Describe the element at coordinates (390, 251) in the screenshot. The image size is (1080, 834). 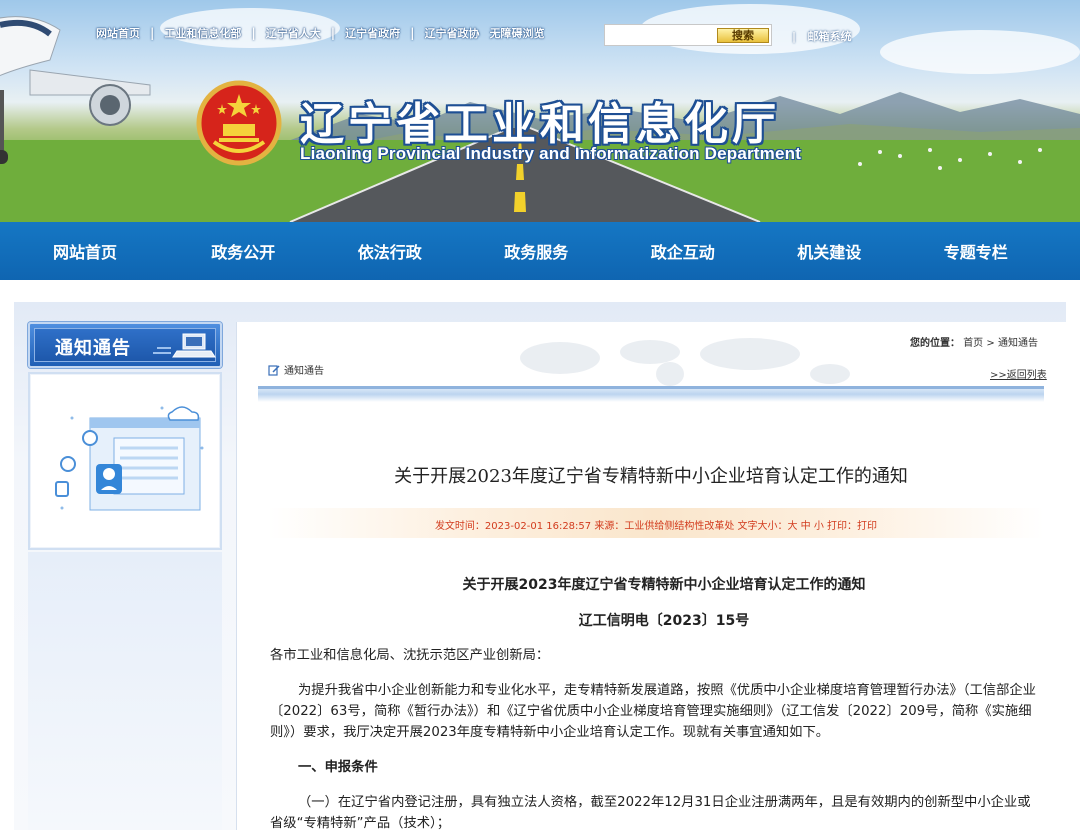
I see `nav-item-law-administration: 依法行政` at that location.